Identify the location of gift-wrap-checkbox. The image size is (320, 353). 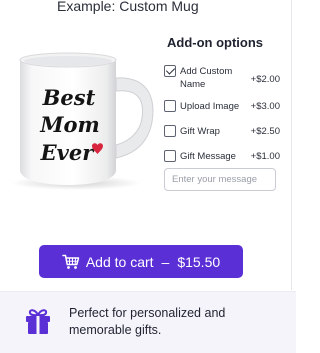
(170, 131).